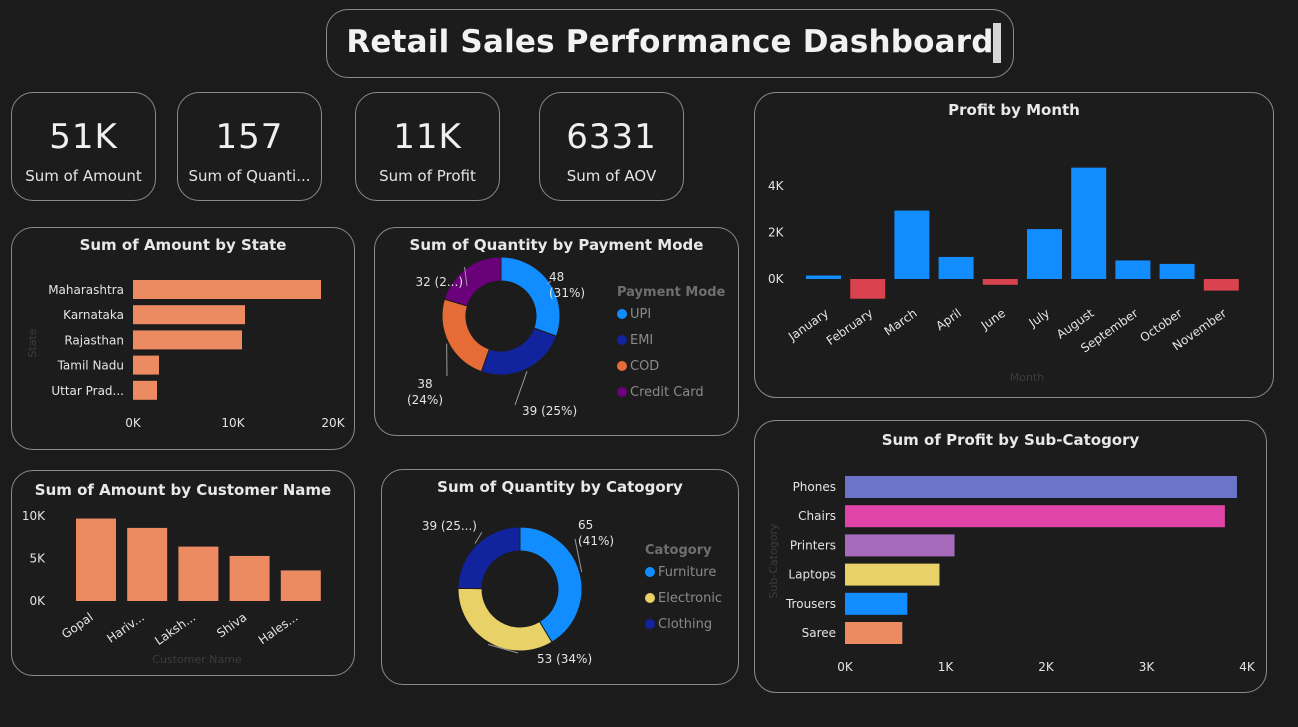 Image resolution: width=1298 pixels, height=727 pixels. I want to click on tick-label: 2K, so click(1046, 667).